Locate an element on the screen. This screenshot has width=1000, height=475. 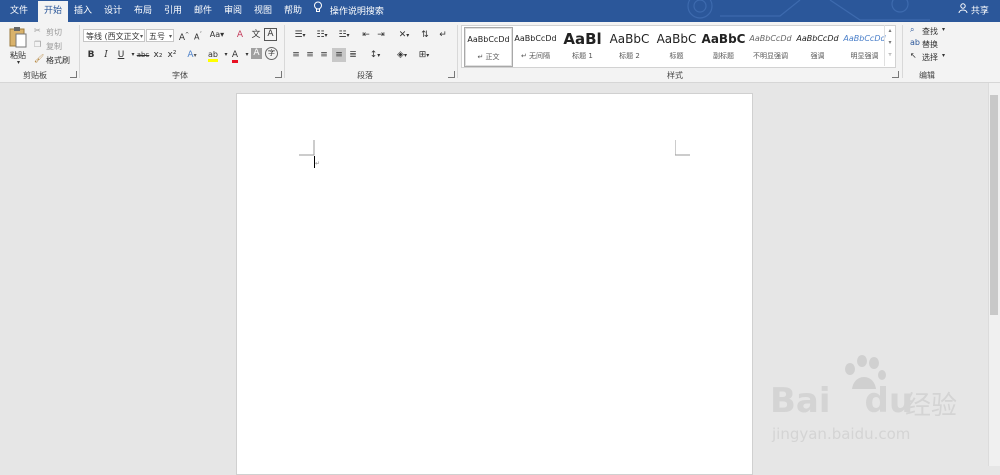
tab-references: 引用 is located at coordinates (173, 11).